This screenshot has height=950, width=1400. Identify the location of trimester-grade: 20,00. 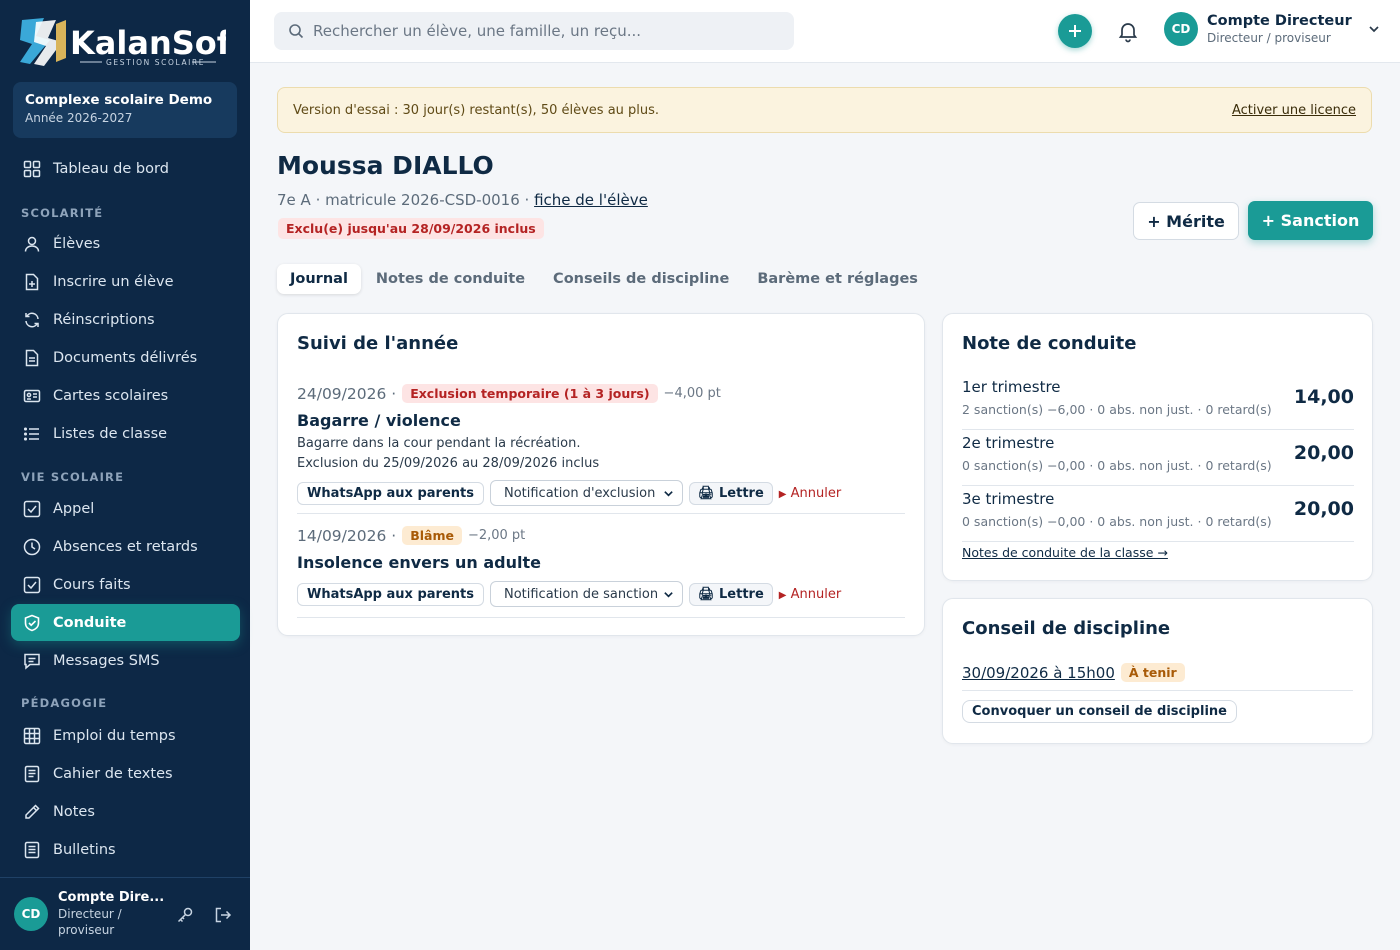
(1323, 509).